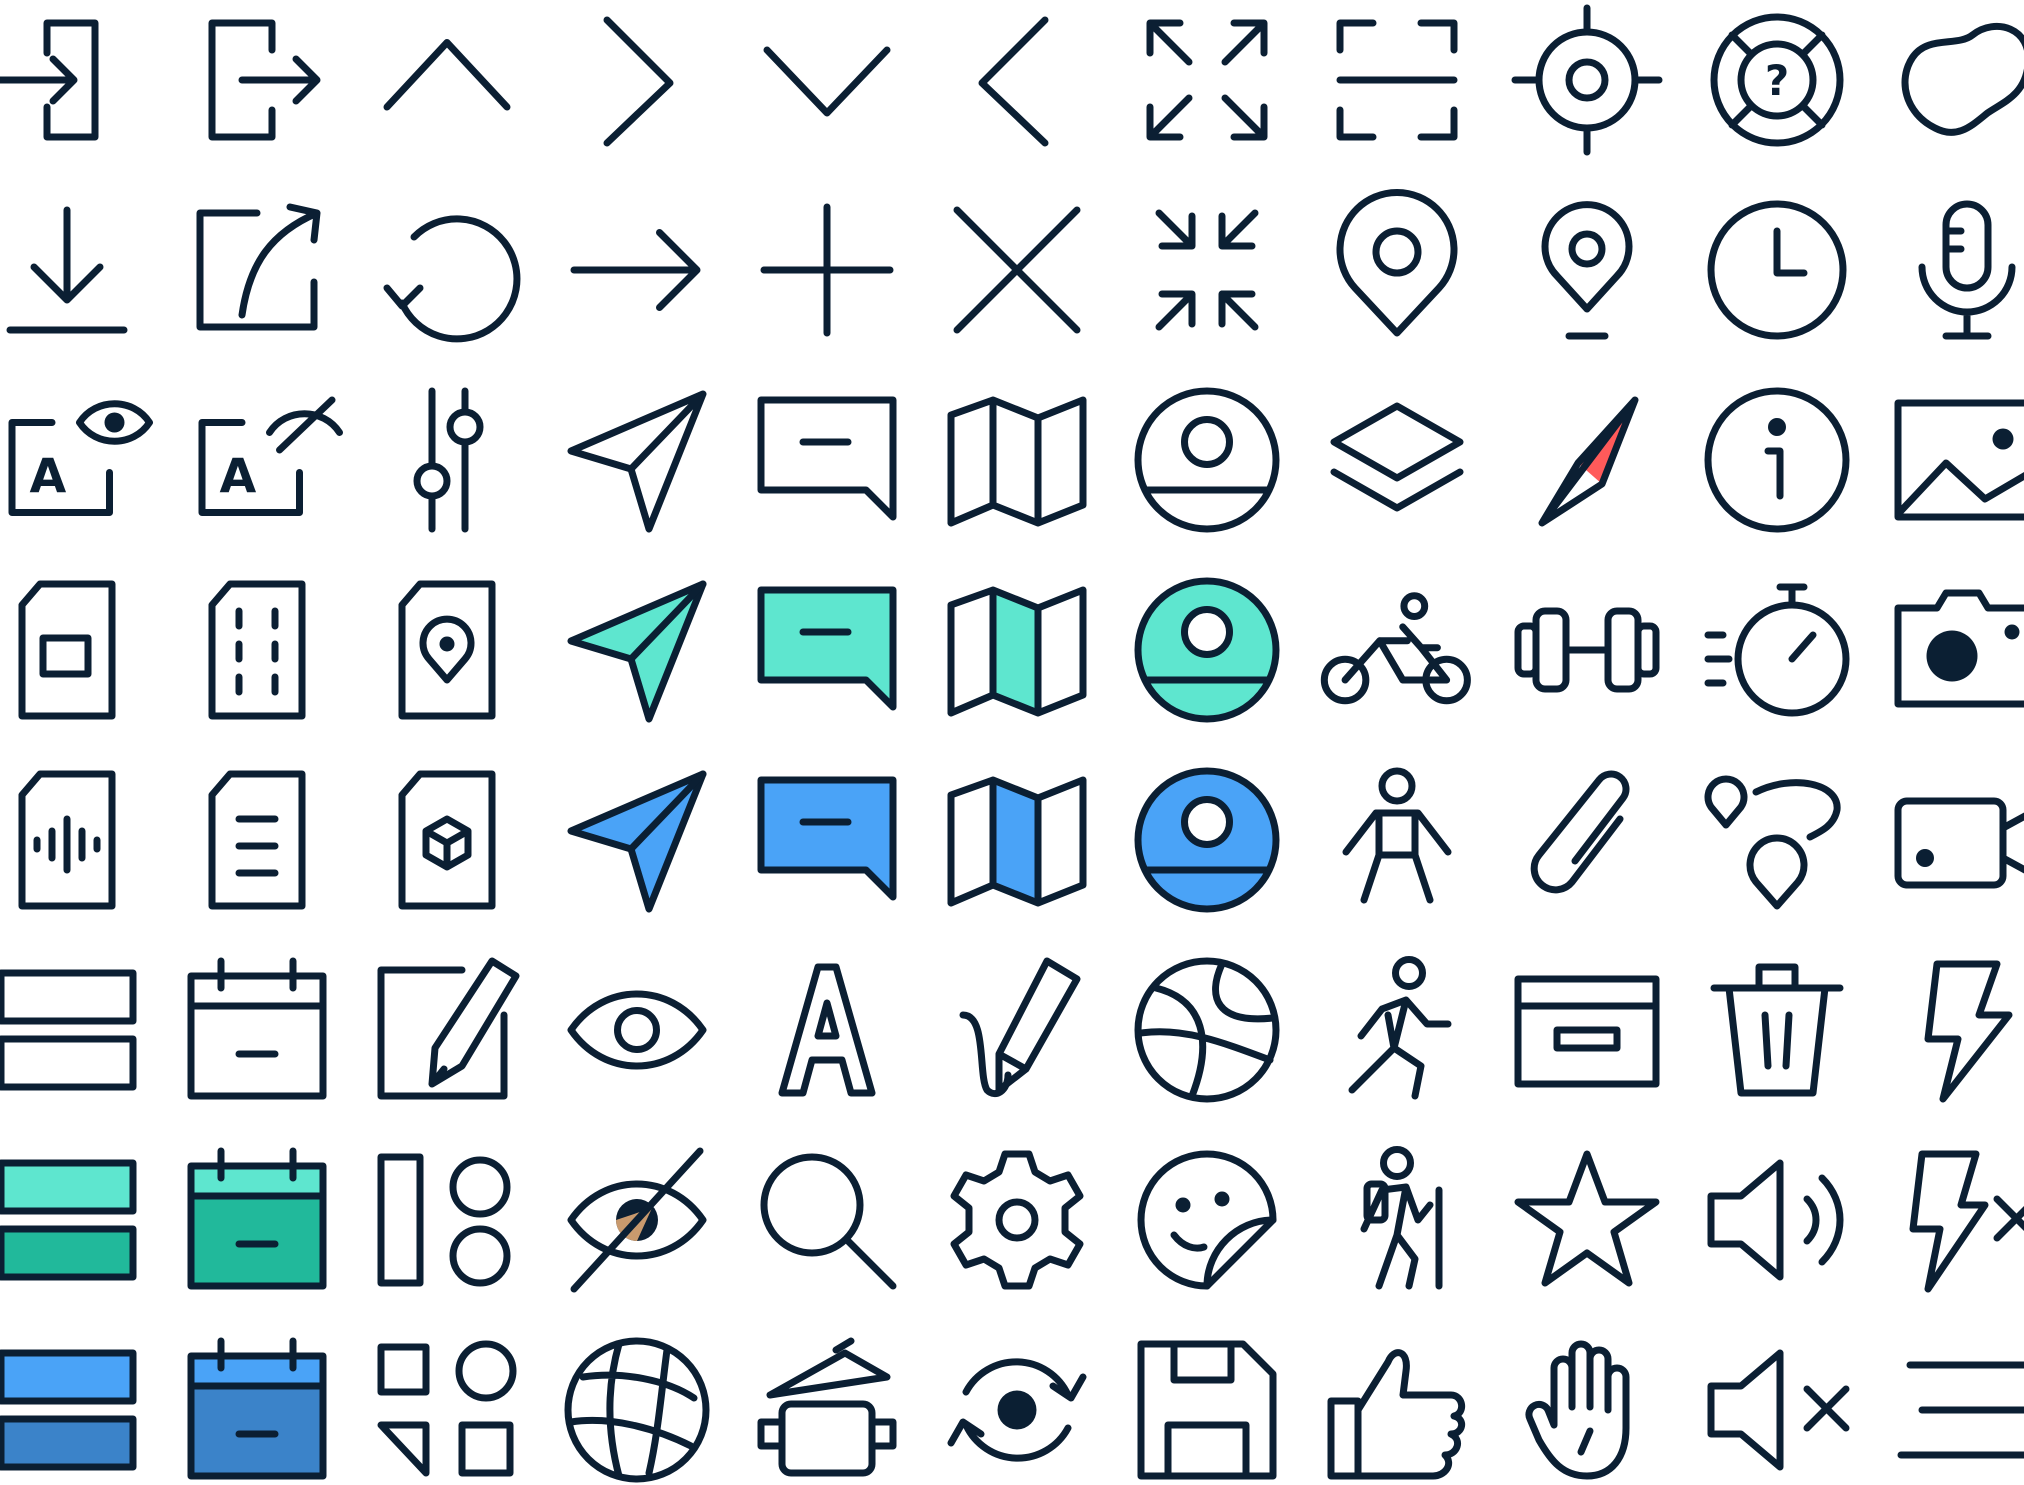 This screenshot has width=2024, height=1485. Describe the element at coordinates (1777, 270) in the screenshot. I see `clock-icon` at that location.